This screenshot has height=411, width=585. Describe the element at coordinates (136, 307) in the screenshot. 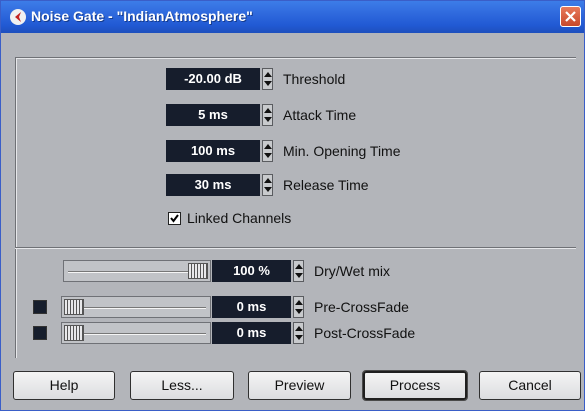

I see `pre-crossfade-slider` at that location.